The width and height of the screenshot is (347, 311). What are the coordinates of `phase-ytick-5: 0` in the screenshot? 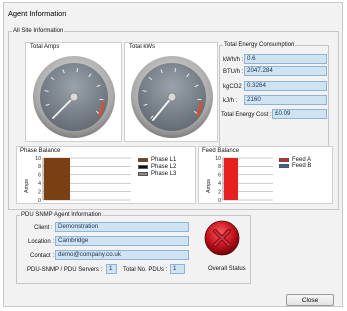 It's located at (39, 201).